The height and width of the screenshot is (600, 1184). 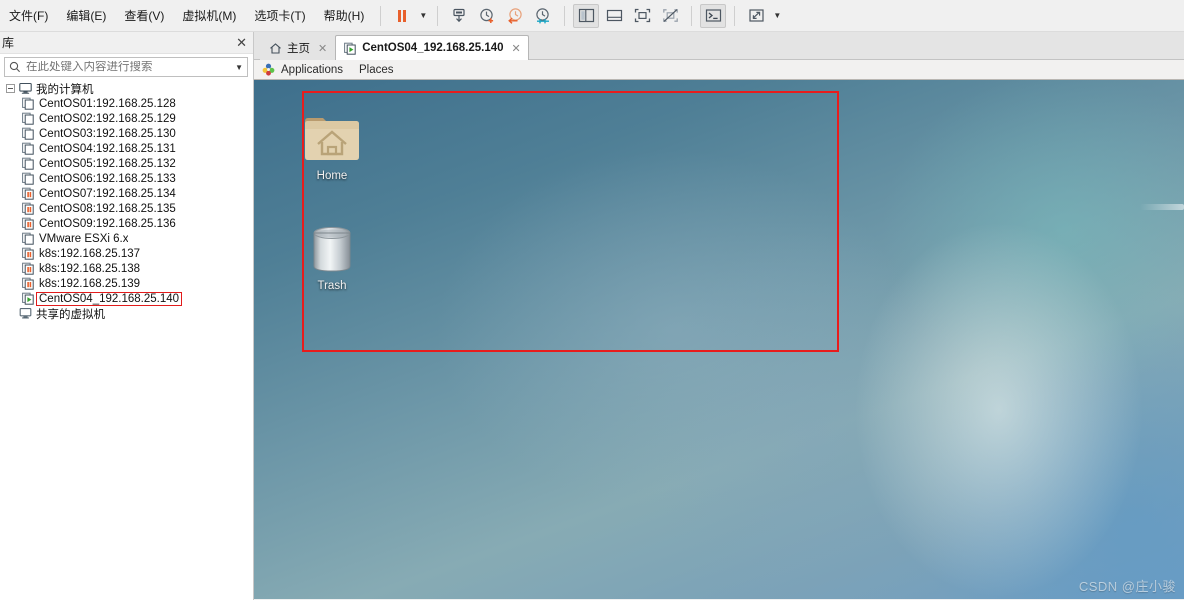 I want to click on computer-icon, so click(x=25, y=88).